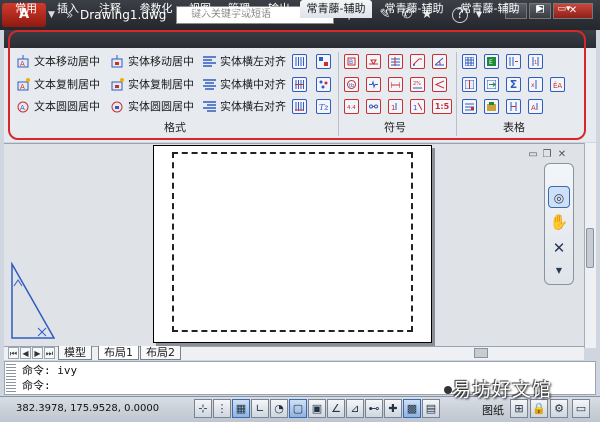 Image resolution: width=600 pixels, height=422 pixels. What do you see at coordinates (481, 353) in the screenshot?
I see `horizontal-scroll-thumb` at bounding box center [481, 353].